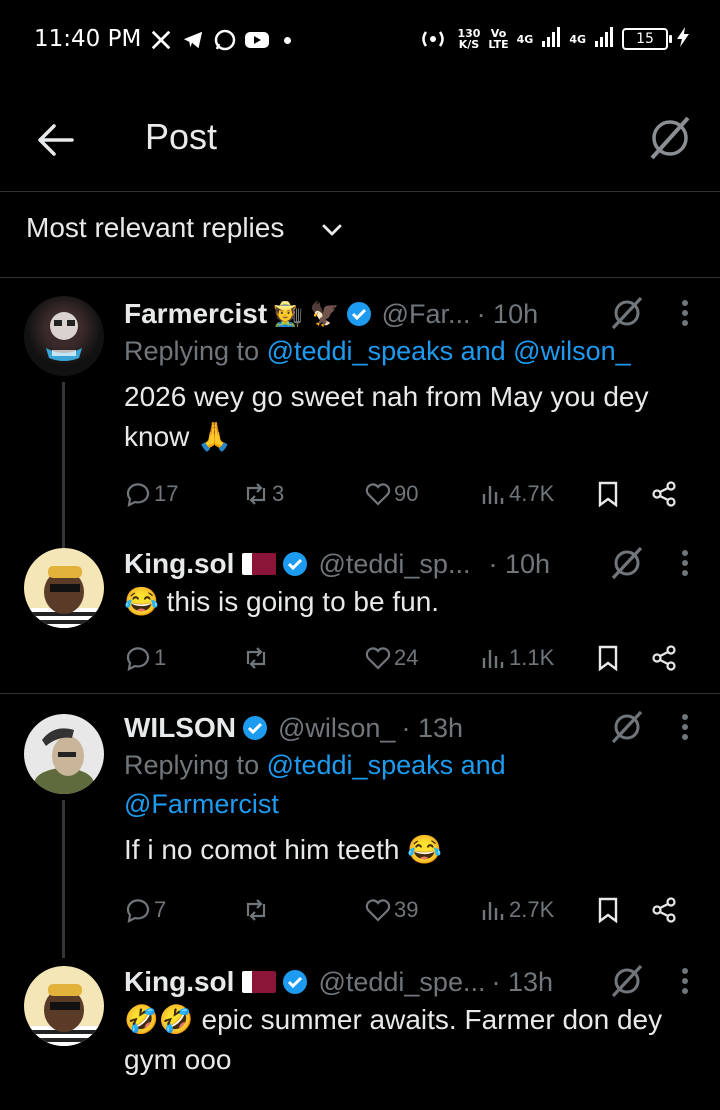 The width and height of the screenshot is (720, 1110). I want to click on notification-icons, so click(219, 40).